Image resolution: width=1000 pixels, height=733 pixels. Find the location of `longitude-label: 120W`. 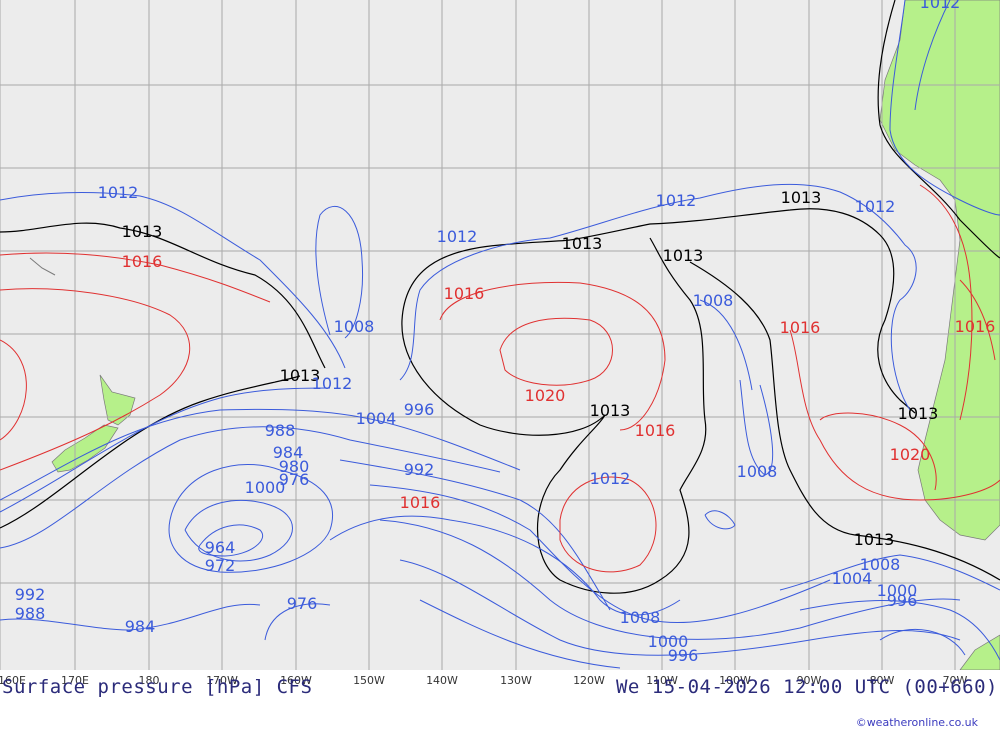

longitude-label: 120W is located at coordinates (589, 680).